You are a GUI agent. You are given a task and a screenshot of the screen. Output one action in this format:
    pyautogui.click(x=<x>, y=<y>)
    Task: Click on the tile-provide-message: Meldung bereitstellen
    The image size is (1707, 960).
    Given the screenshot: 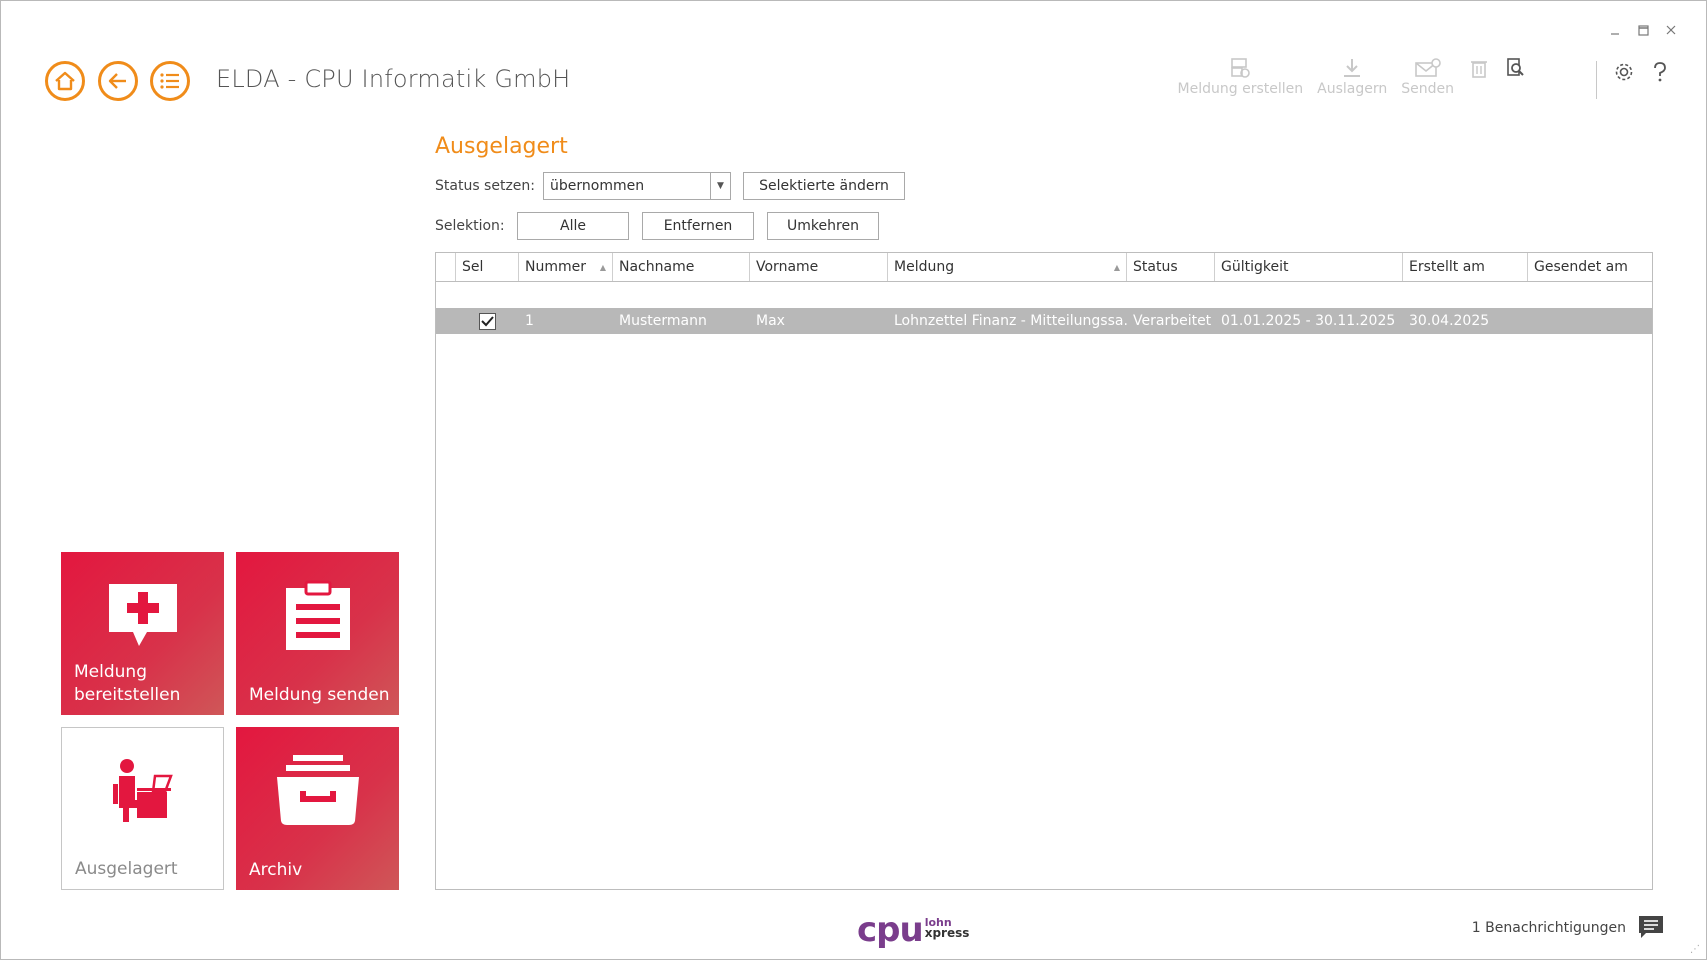 What is the action you would take?
    pyautogui.click(x=142, y=633)
    